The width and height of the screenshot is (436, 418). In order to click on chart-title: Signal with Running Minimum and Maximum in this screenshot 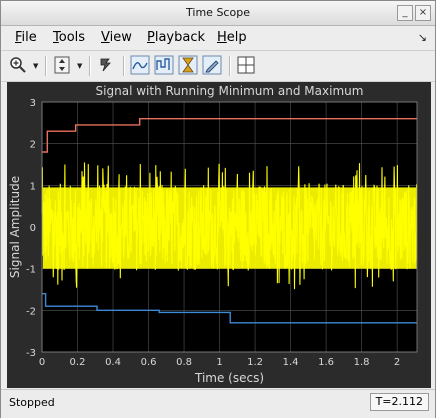, I will do `click(230, 91)`.